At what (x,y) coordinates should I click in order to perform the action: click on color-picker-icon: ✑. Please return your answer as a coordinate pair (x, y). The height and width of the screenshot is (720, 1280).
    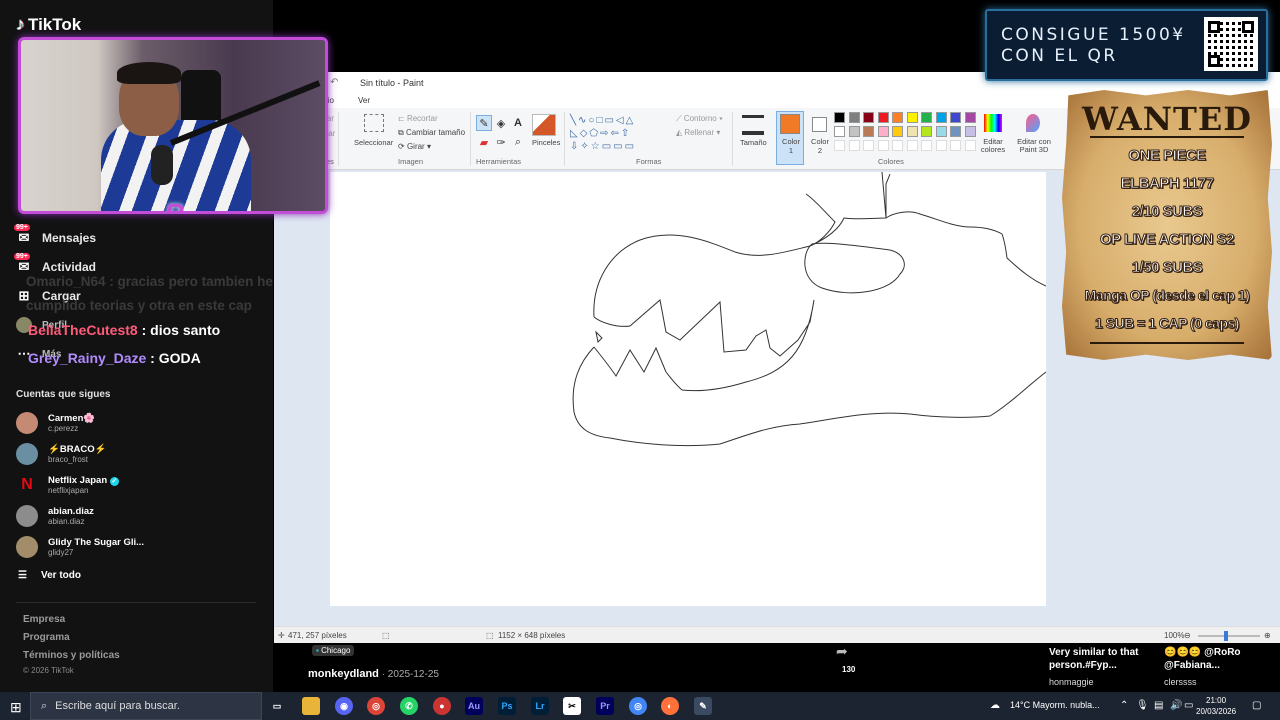
    Looking at the image, I should click on (501, 142).